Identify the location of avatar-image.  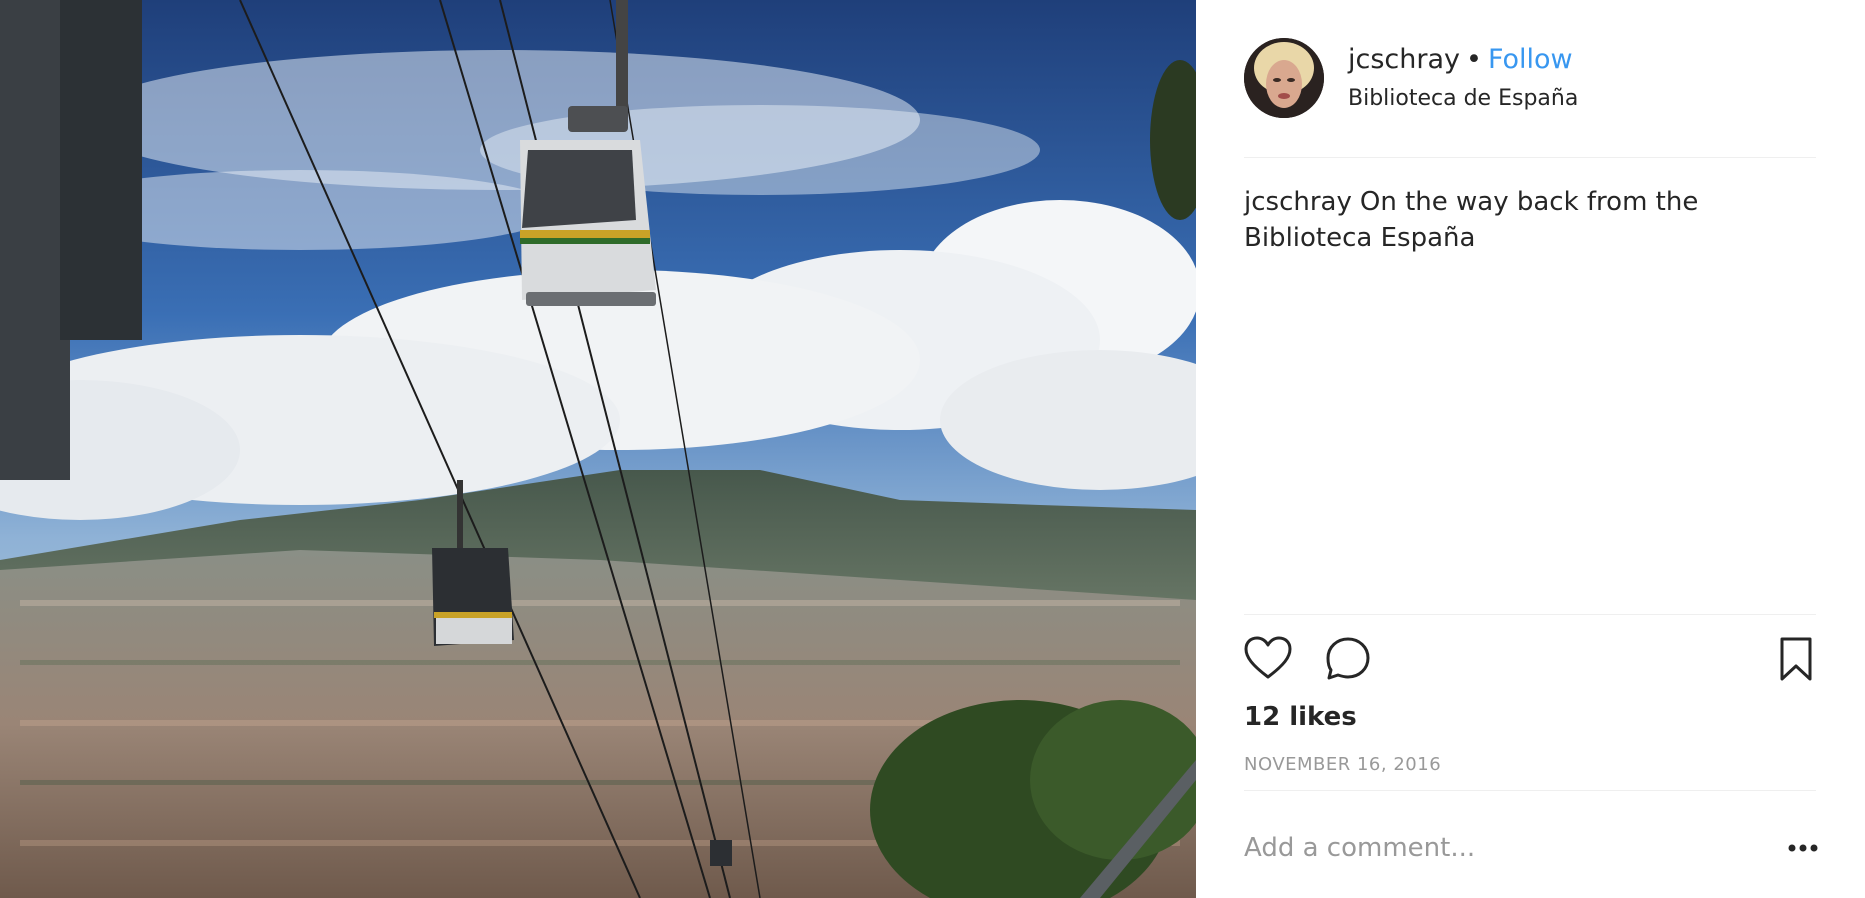
(1284, 78).